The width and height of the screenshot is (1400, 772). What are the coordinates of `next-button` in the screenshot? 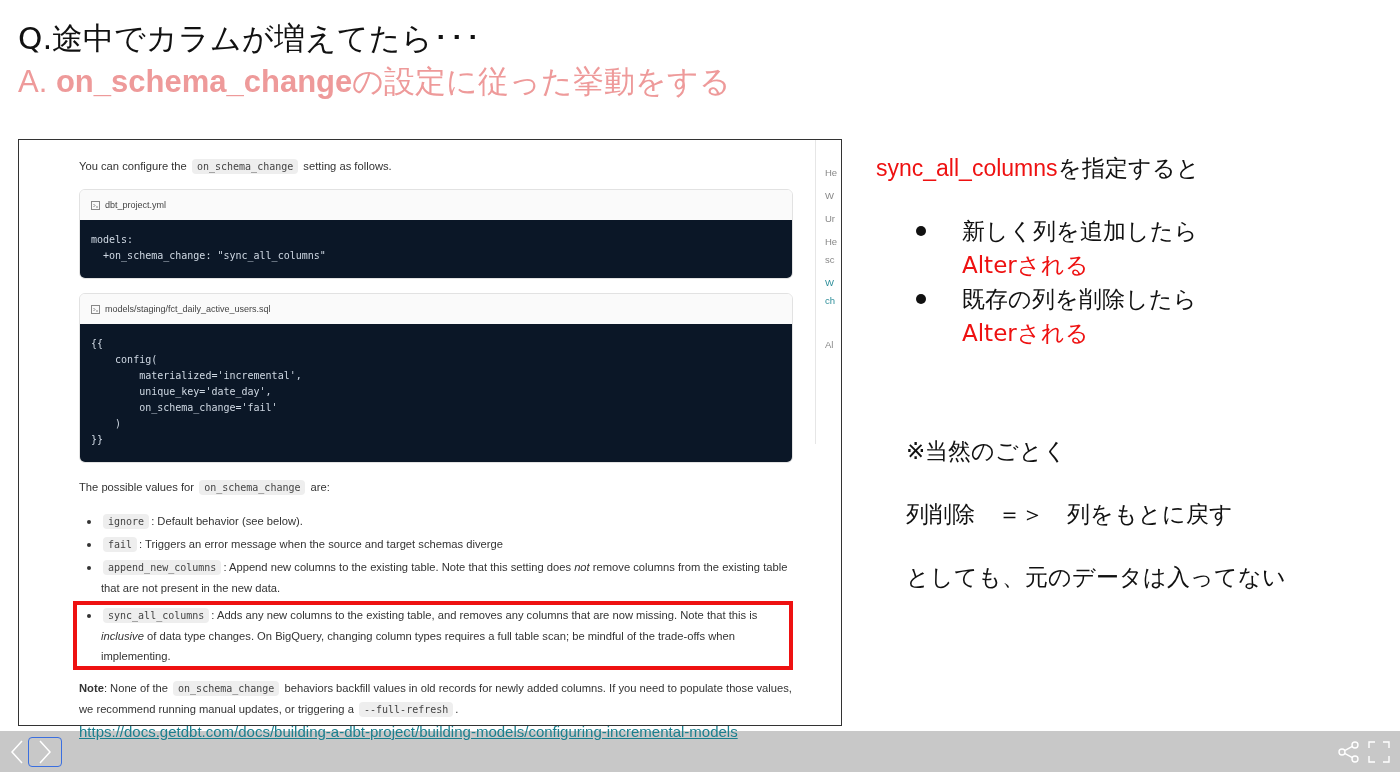 It's located at (45, 751).